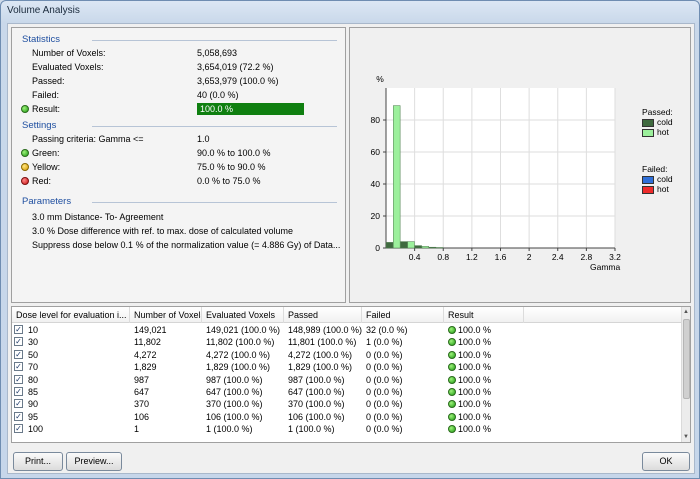 This screenshot has height=479, width=700. I want to click on result-text: 100.0 %, so click(475, 404).